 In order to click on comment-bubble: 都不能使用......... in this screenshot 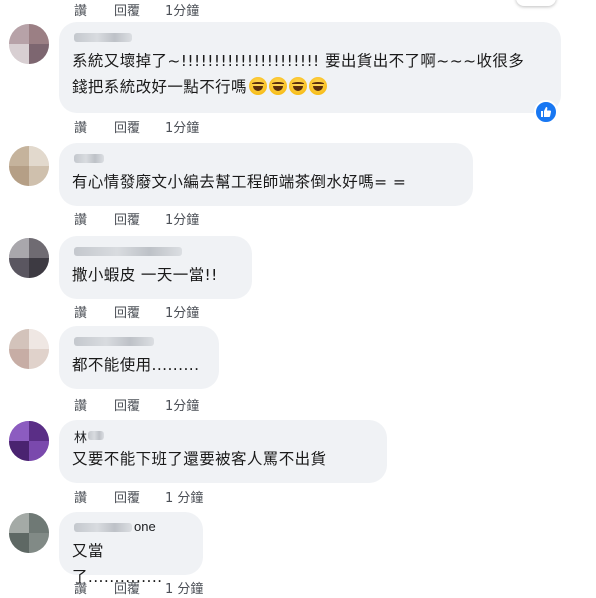, I will do `click(139, 357)`.